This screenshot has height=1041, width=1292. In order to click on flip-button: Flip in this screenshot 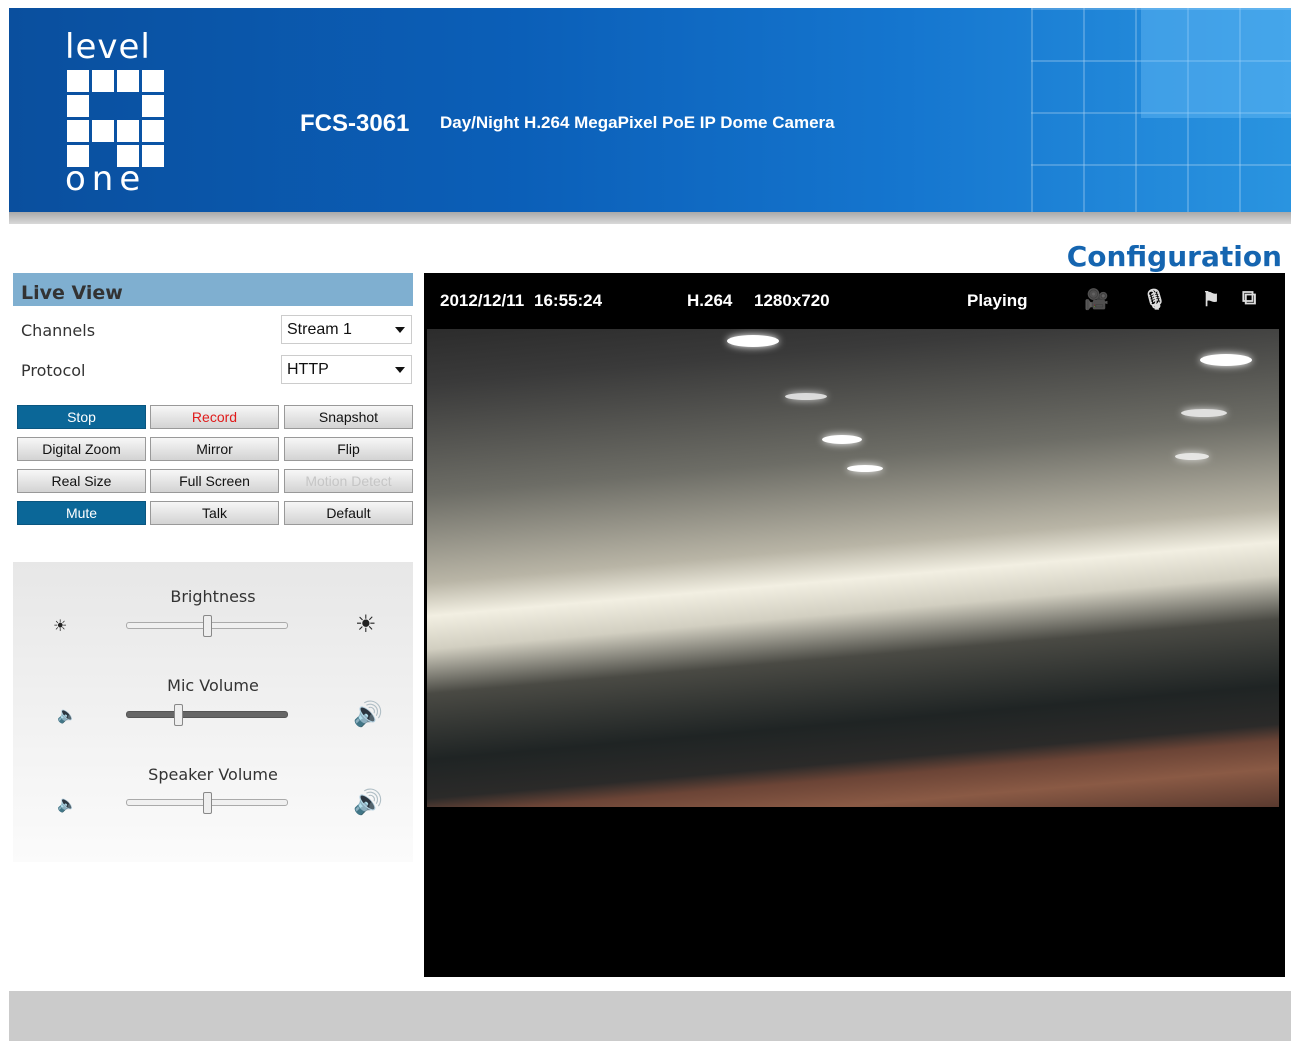, I will do `click(348, 449)`.